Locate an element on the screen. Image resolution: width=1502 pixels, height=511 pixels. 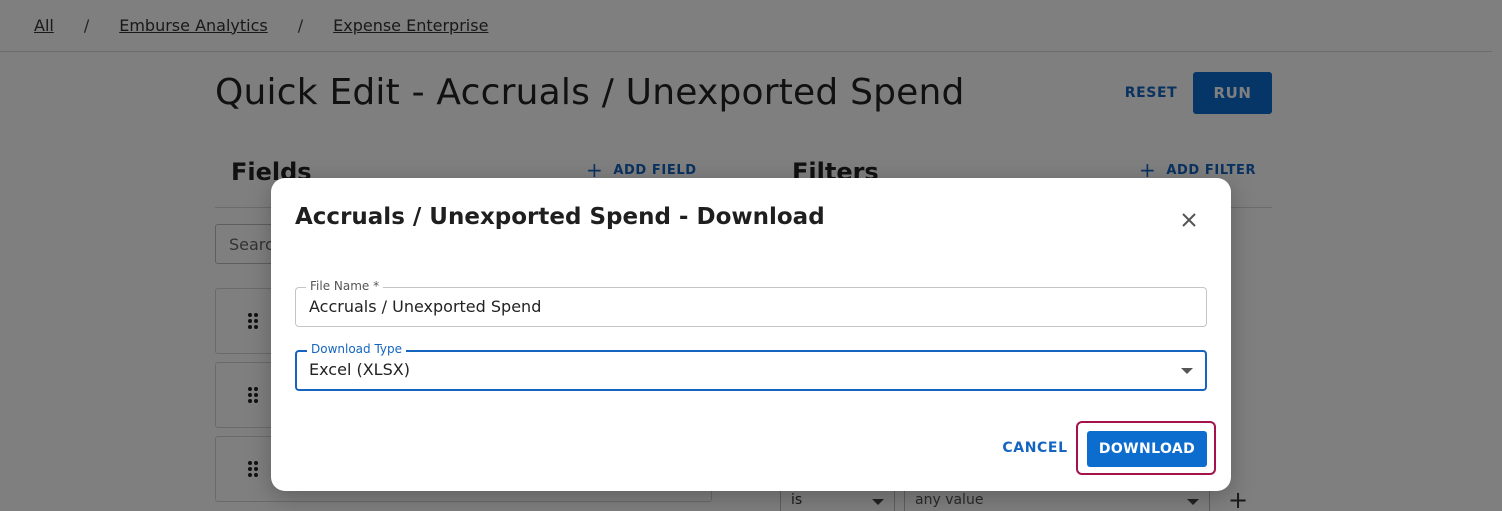
file-name-field: File Name * Accruals / Unexported Spend is located at coordinates (751, 303).